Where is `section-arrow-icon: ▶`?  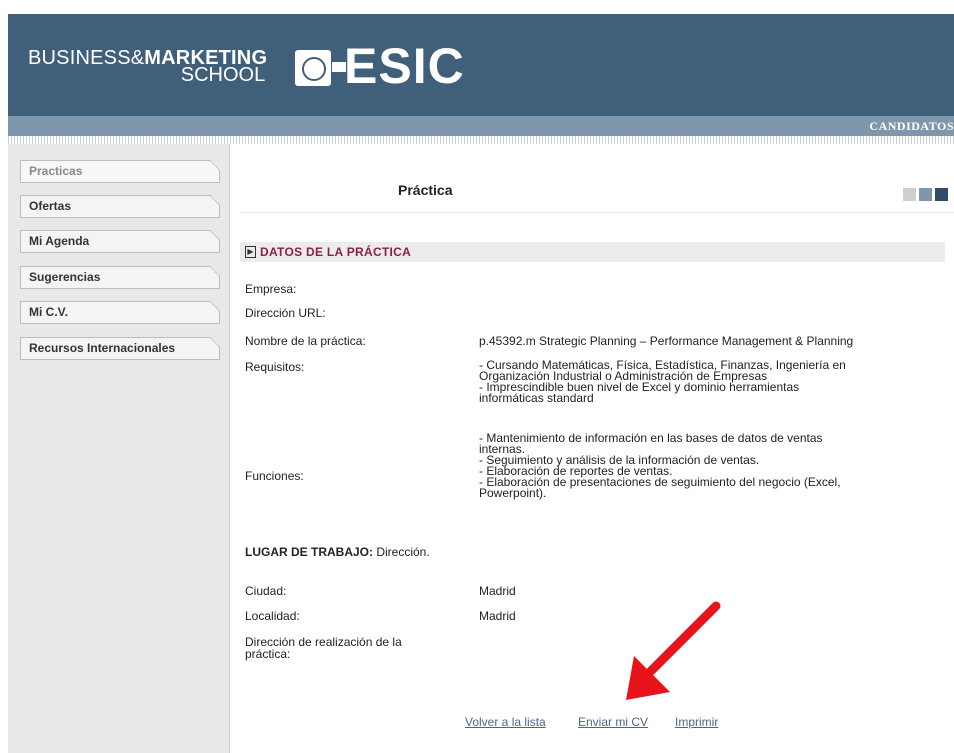
section-arrow-icon: ▶ is located at coordinates (250, 252).